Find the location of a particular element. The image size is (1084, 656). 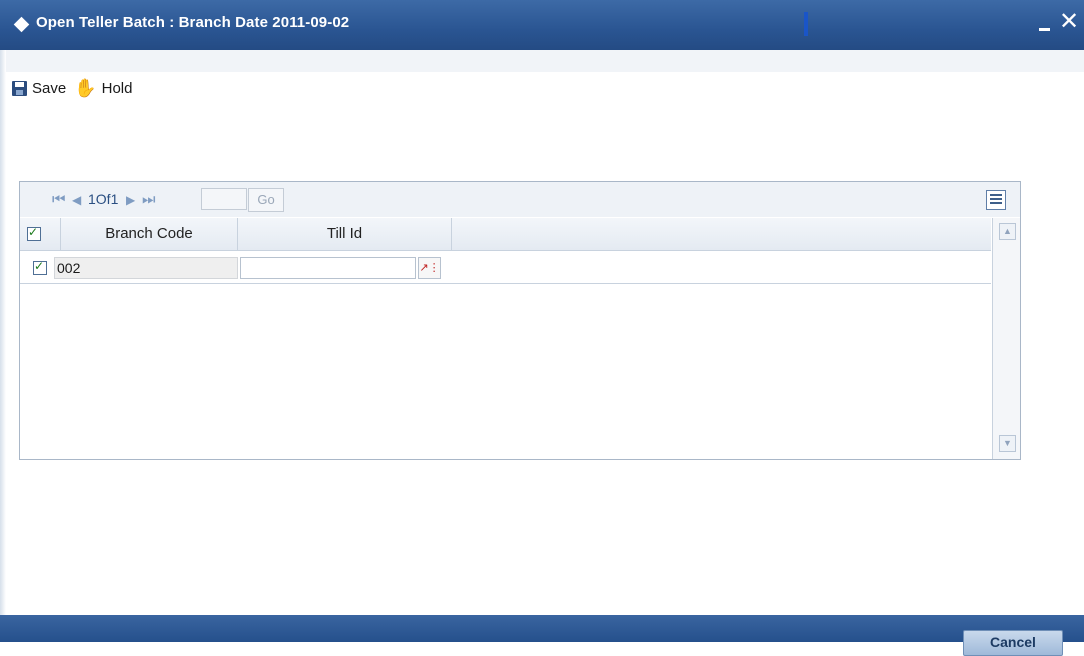

save-disk-icon is located at coordinates (19, 88).